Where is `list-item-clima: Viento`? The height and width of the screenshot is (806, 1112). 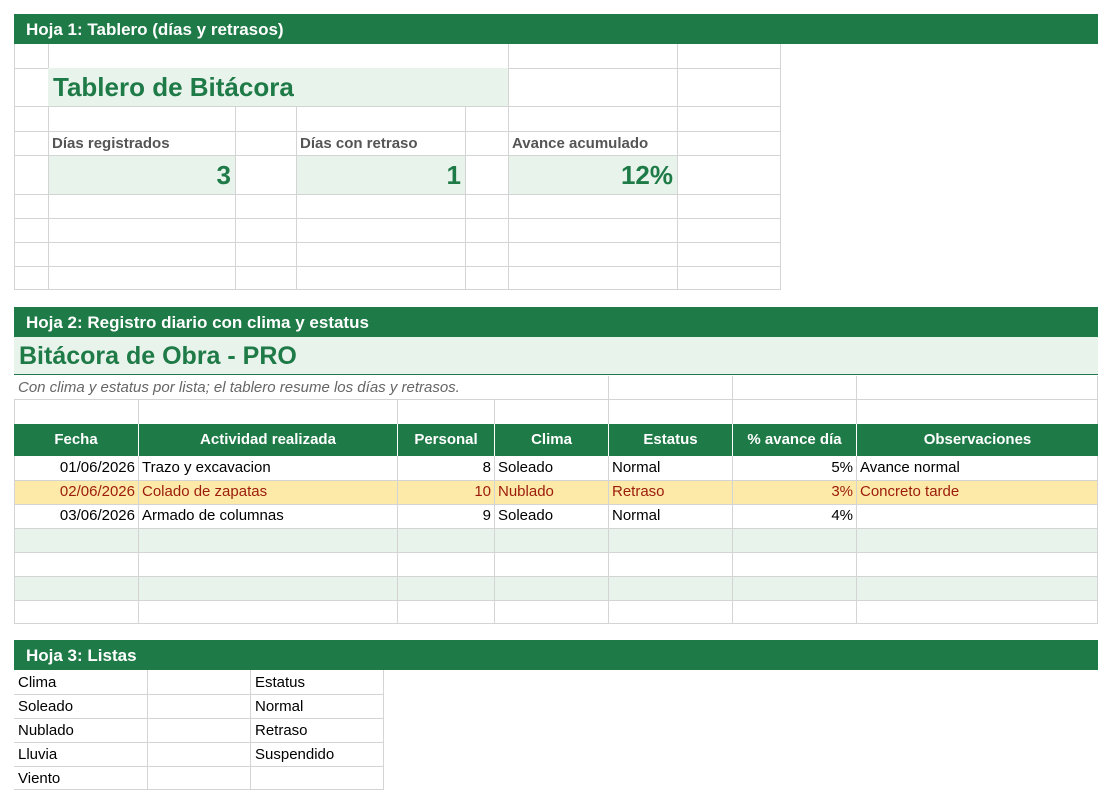
list-item-clima: Viento is located at coordinates (39, 779).